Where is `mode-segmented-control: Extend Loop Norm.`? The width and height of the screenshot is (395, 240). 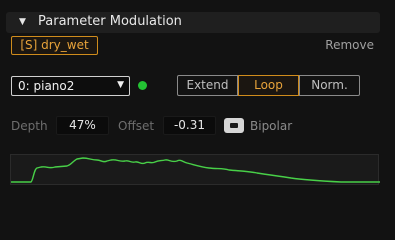 mode-segmented-control: Extend Loop Norm. is located at coordinates (268, 85).